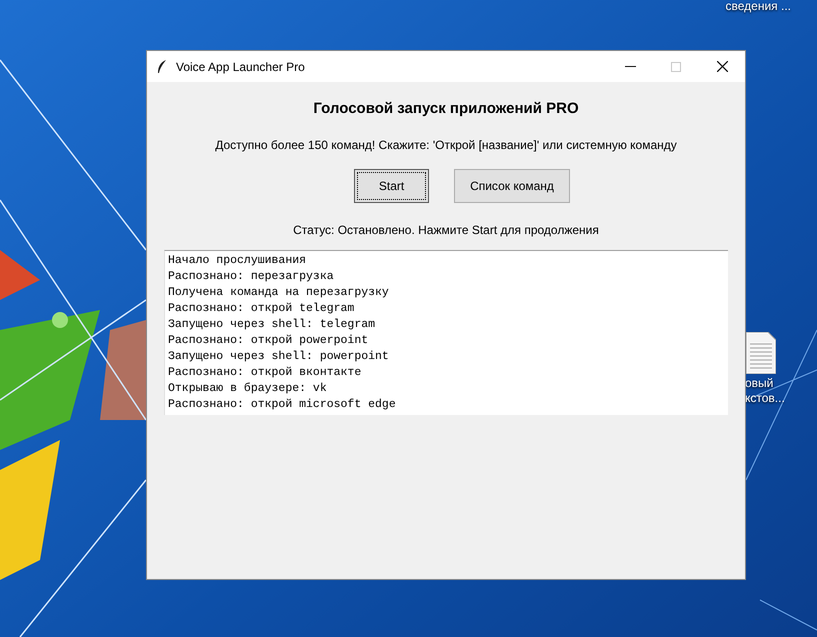 The height and width of the screenshot is (637, 817). Describe the element at coordinates (265, 372) in the screenshot. I see `log-line: Распознано: открой вконтакте` at that location.